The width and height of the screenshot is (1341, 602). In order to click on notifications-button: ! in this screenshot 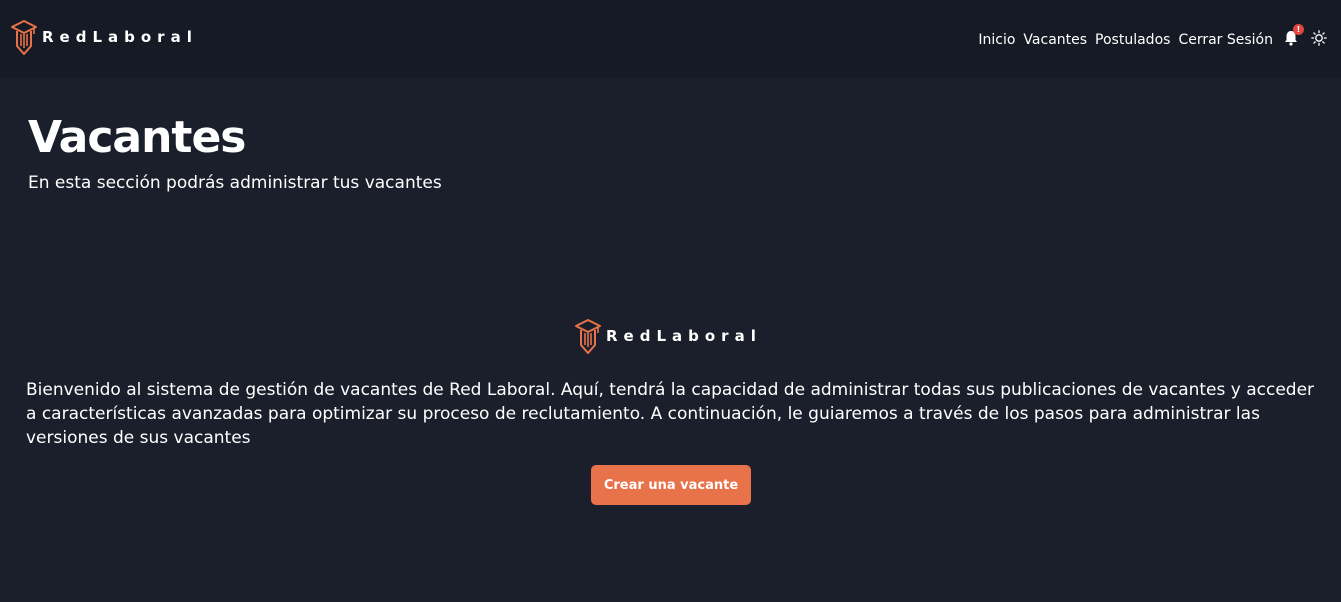, I will do `click(1292, 37)`.